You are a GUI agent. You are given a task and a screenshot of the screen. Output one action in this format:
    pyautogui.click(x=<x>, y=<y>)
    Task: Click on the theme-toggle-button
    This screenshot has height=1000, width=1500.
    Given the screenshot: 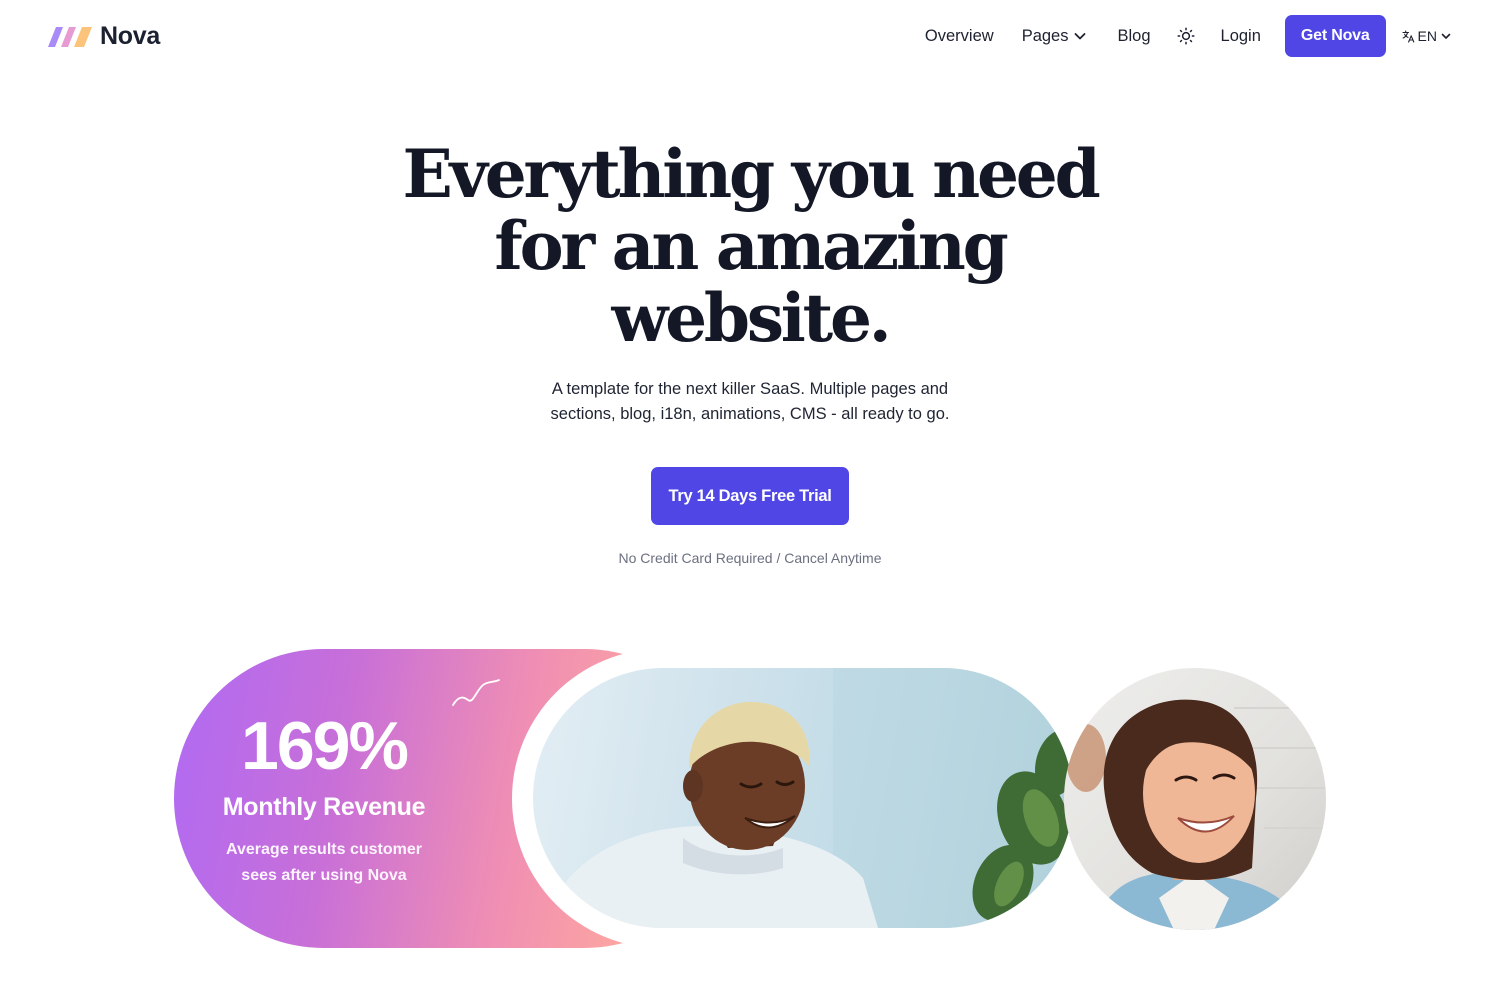 What is the action you would take?
    pyautogui.click(x=1186, y=36)
    